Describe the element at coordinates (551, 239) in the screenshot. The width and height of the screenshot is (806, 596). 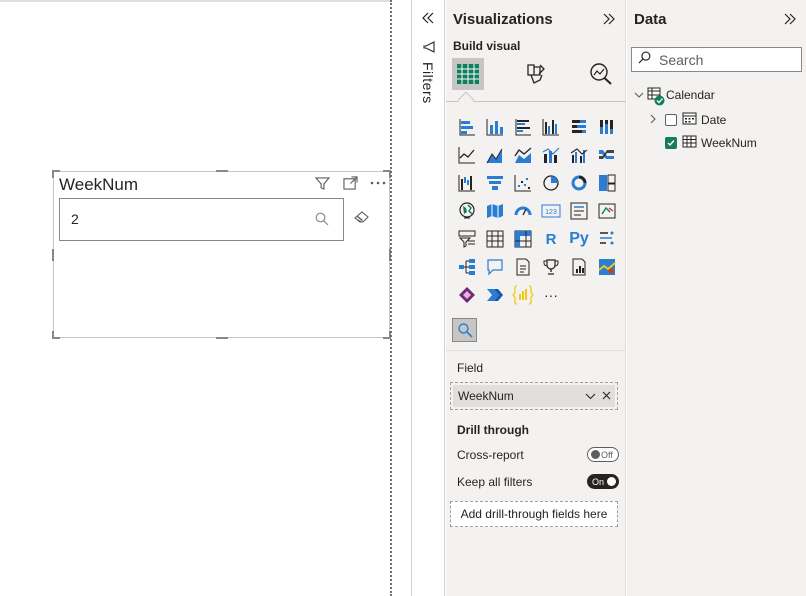
I see `r-script-visual-icon: R` at that location.